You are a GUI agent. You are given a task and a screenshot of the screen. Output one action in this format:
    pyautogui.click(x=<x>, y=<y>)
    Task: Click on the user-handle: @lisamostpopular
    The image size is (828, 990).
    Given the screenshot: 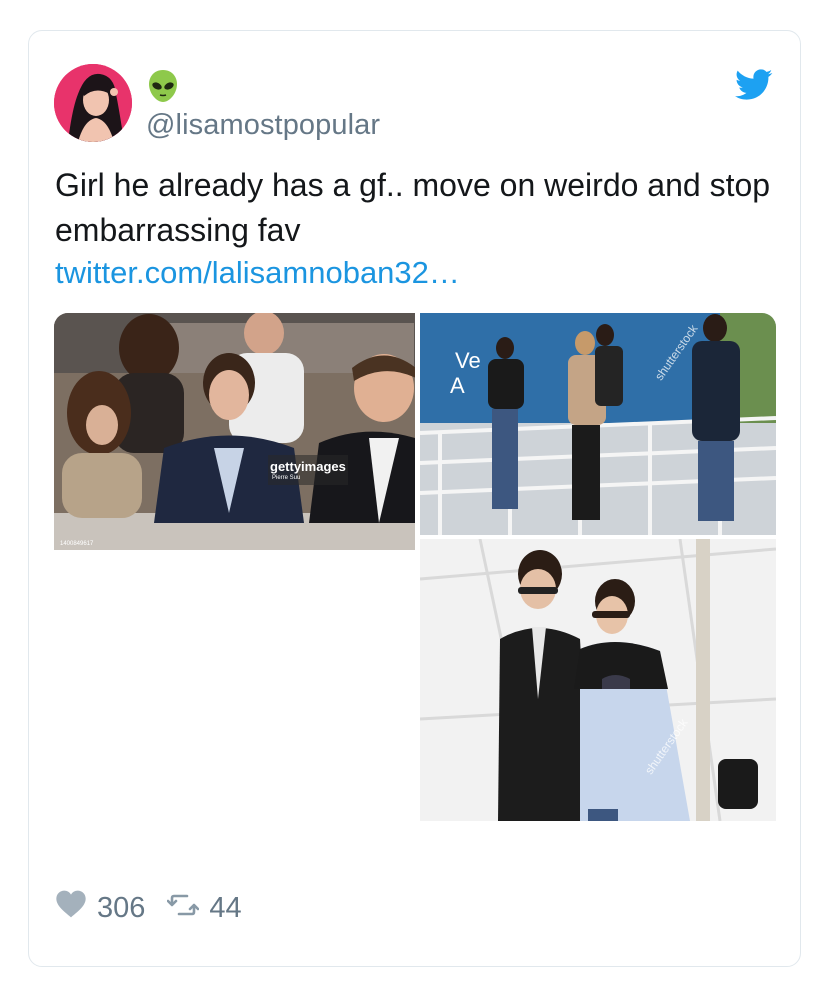 What is the action you would take?
    pyautogui.click(x=263, y=125)
    